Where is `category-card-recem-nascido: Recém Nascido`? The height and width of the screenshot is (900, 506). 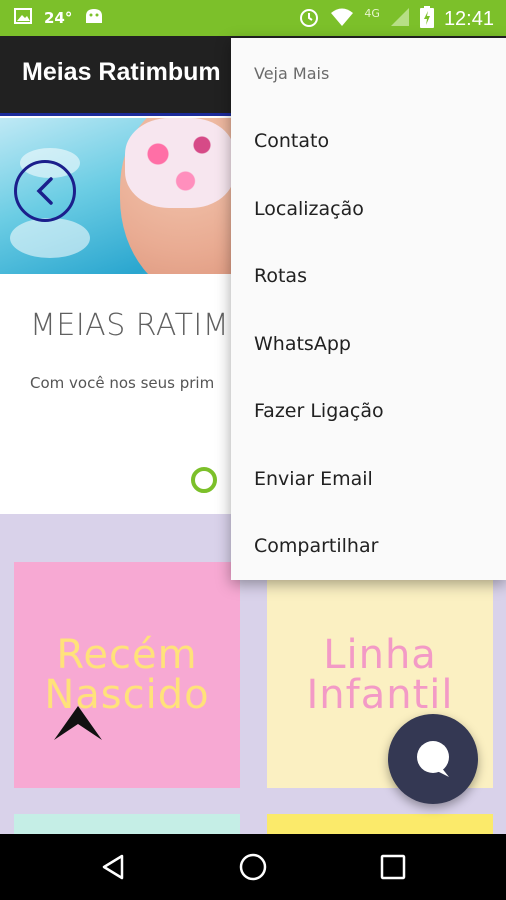 category-card-recem-nascido: Recém Nascido is located at coordinates (127, 675).